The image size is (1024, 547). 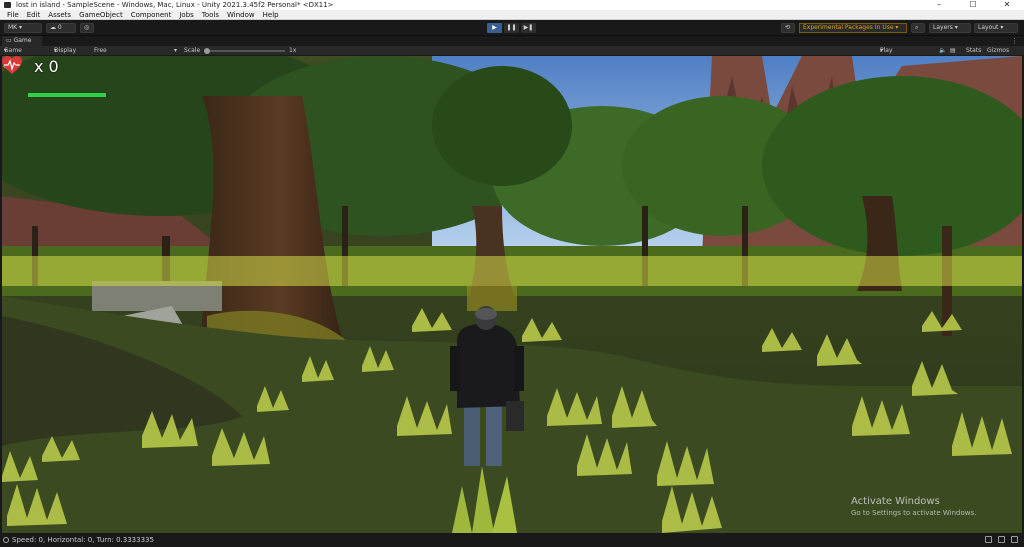 I want to click on account-dropdown: MK ▾, so click(x=23, y=28).